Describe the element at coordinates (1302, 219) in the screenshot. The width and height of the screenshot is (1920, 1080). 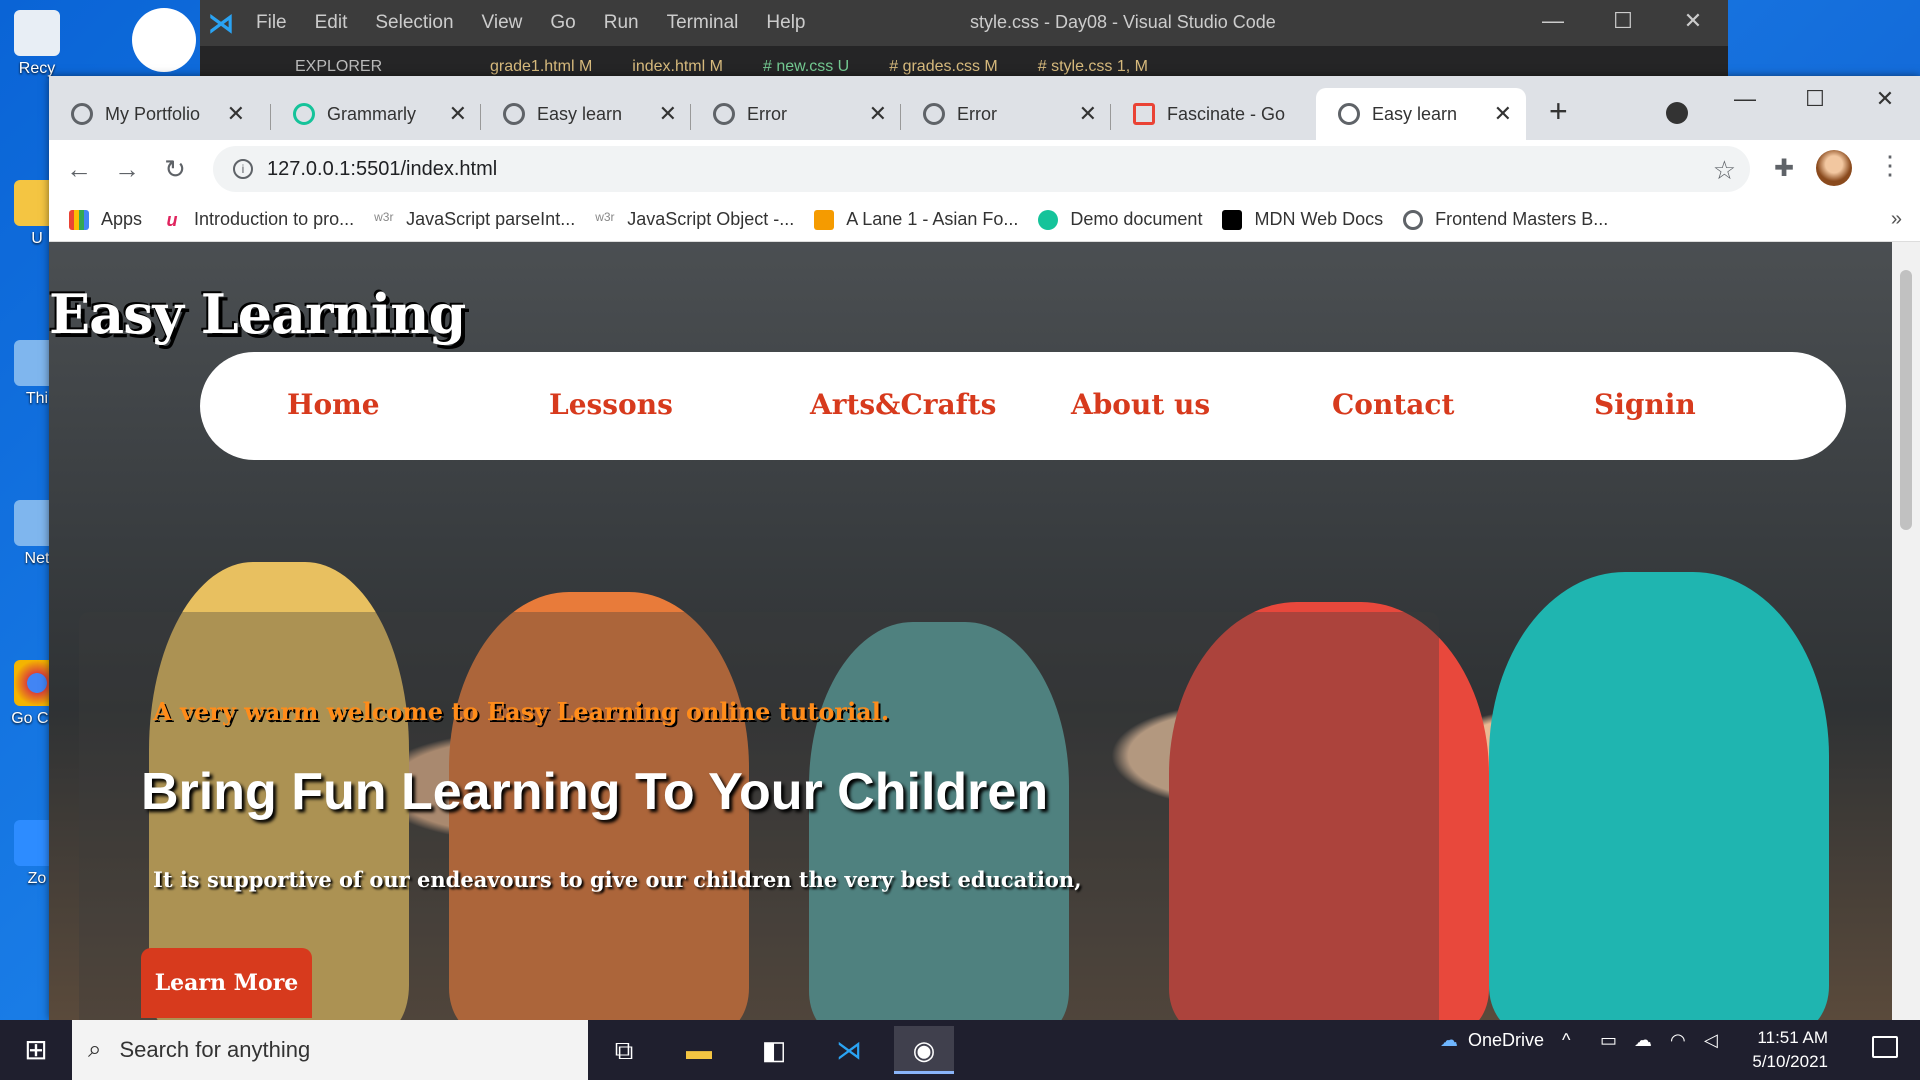
I see `bookmark-mdn: MDN Web Docs` at that location.